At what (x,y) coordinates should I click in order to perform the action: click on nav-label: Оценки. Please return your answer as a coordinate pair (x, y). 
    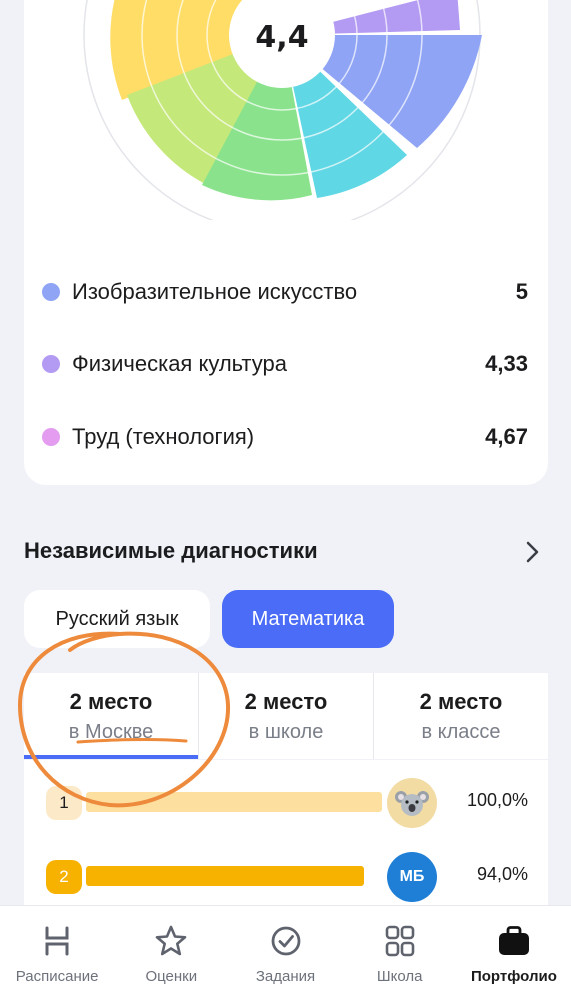
    Looking at the image, I should click on (171, 976).